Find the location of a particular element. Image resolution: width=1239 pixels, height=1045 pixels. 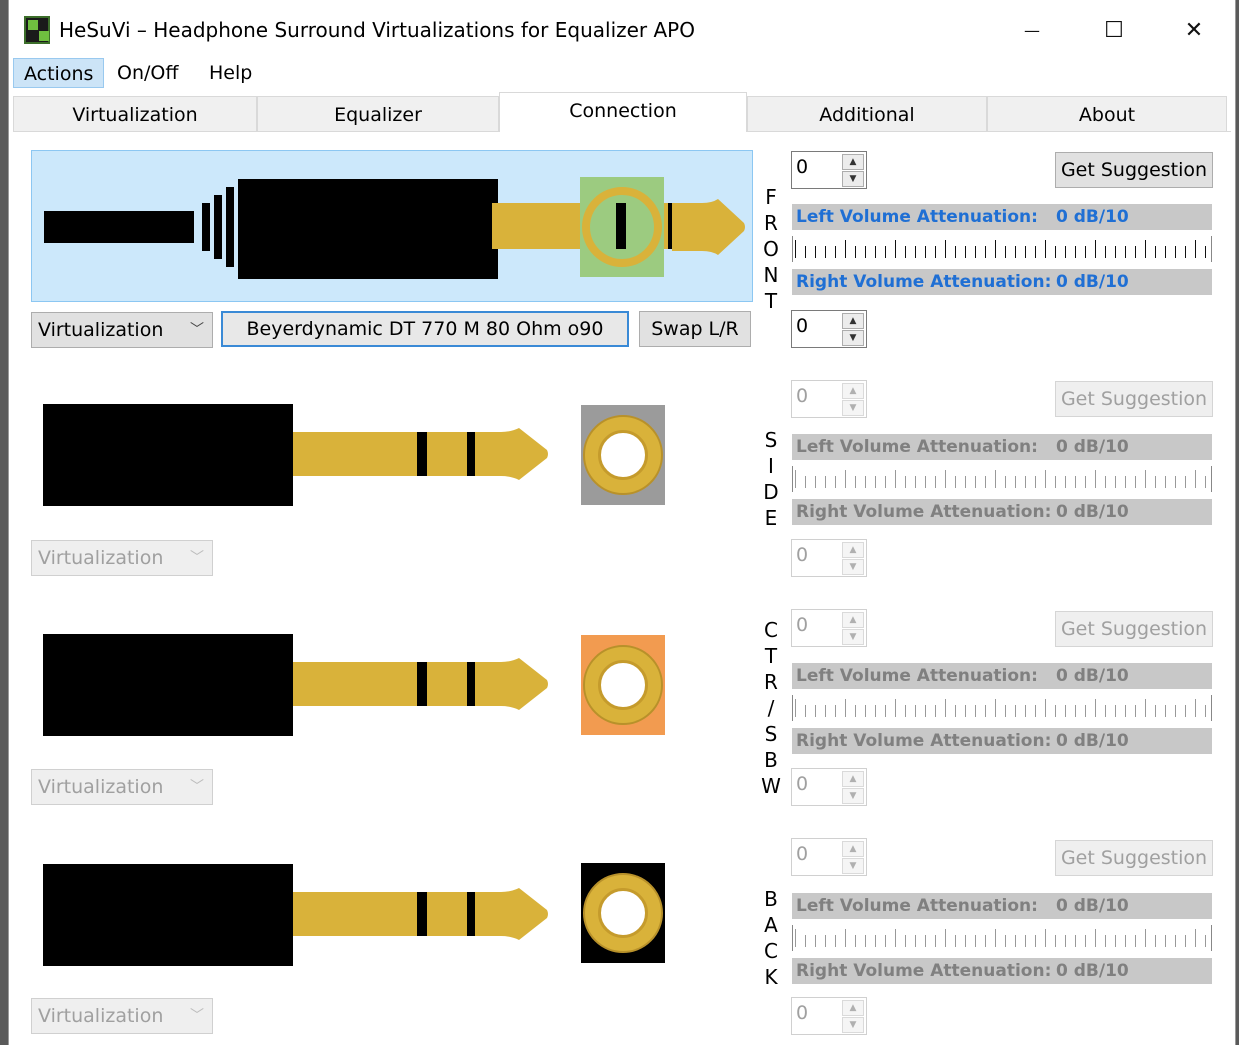

chevron-down-icon: ﹀ is located at coordinates (197, 330).